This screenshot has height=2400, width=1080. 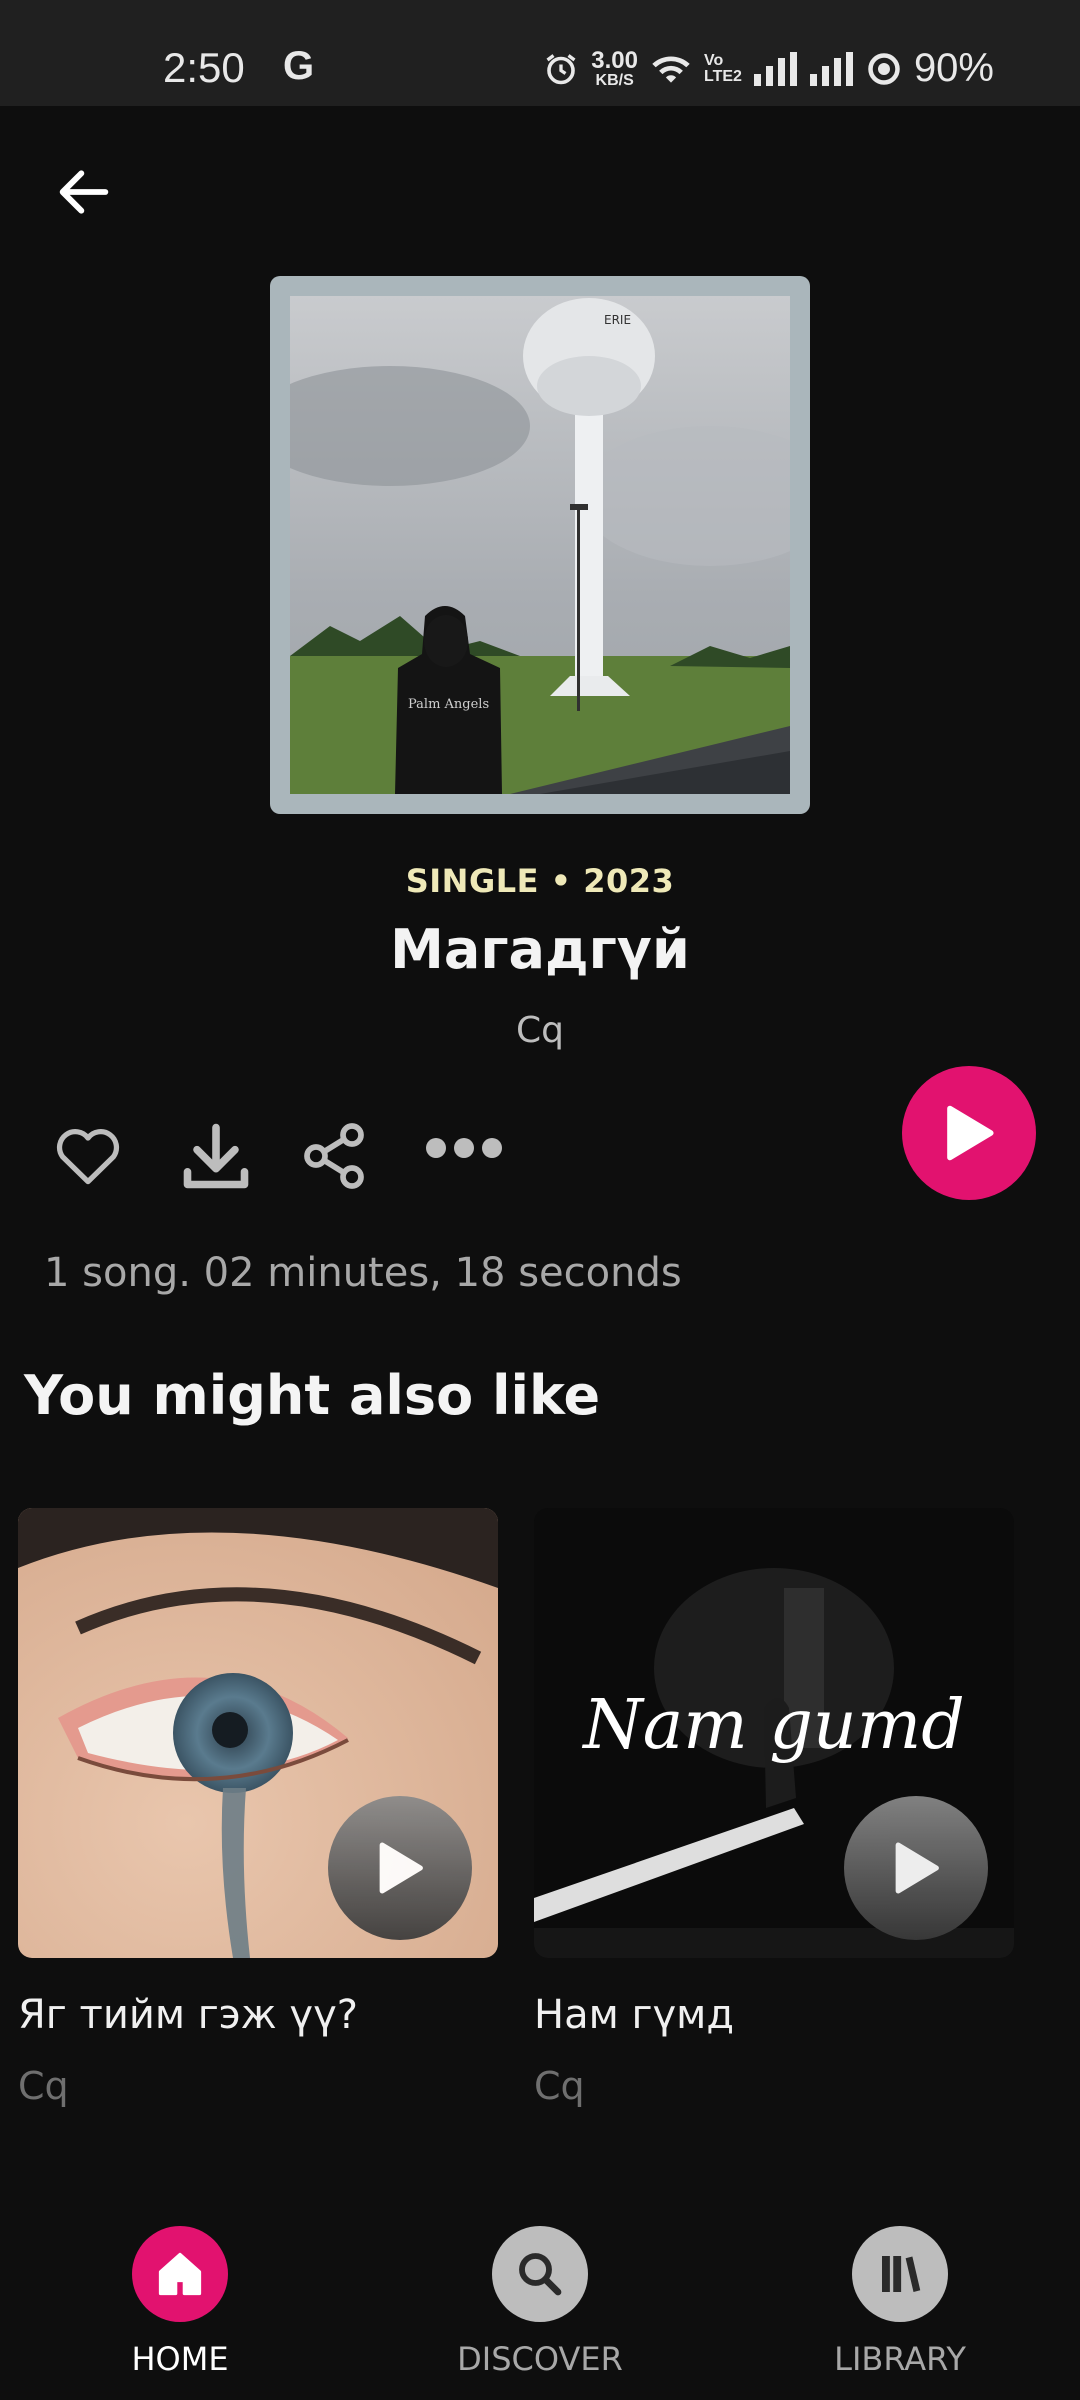 I want to click on alarm-icon, so click(x=561, y=68).